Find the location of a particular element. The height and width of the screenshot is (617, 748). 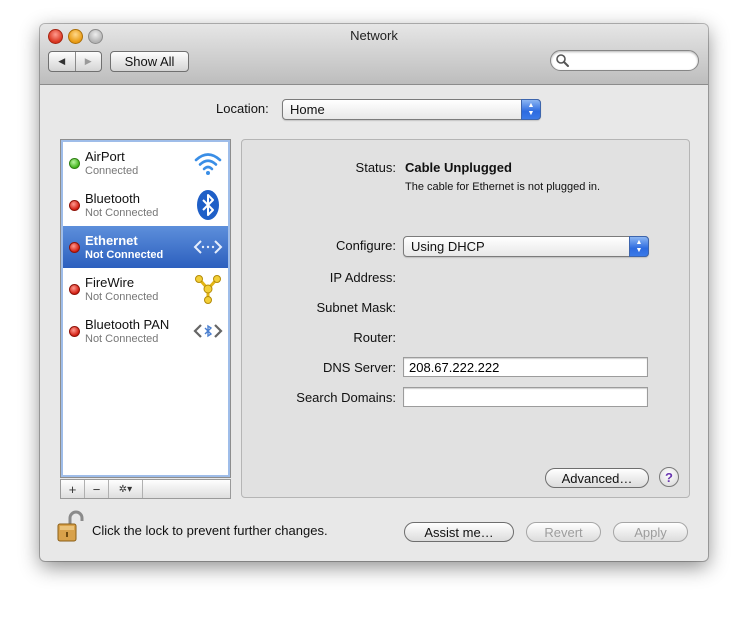

show-all-button: Show All is located at coordinates (149, 61).